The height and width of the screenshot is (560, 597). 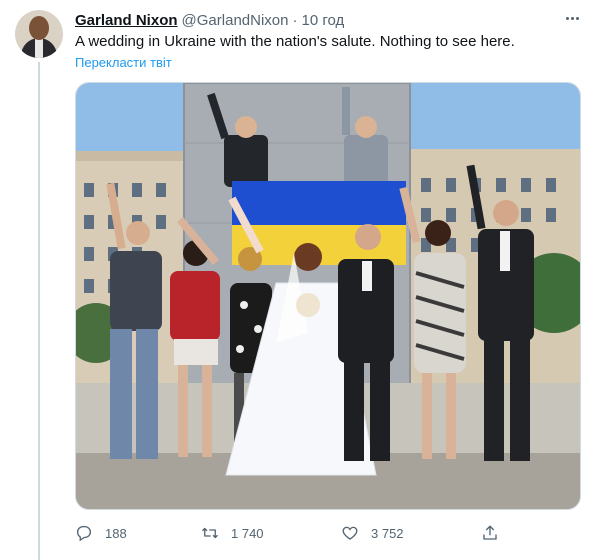 What do you see at coordinates (290, 533) in the screenshot?
I see `tweet-actions: 188 1 740 3 752` at bounding box center [290, 533].